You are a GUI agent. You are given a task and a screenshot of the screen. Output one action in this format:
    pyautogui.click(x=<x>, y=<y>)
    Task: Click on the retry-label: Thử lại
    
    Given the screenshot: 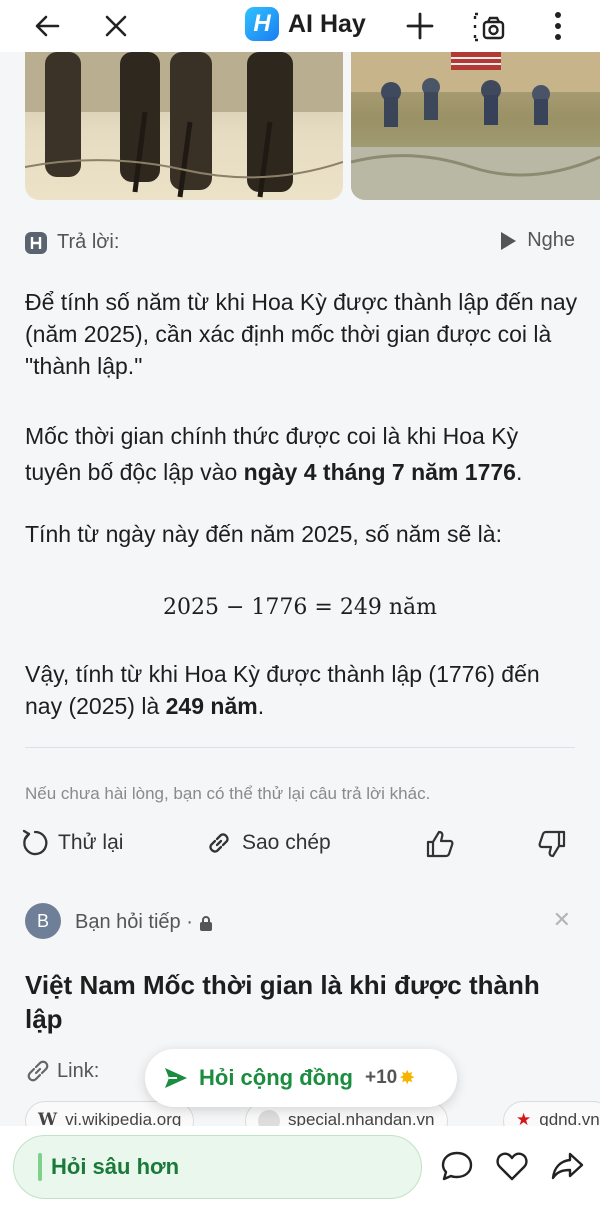 What is the action you would take?
    pyautogui.click(x=91, y=842)
    